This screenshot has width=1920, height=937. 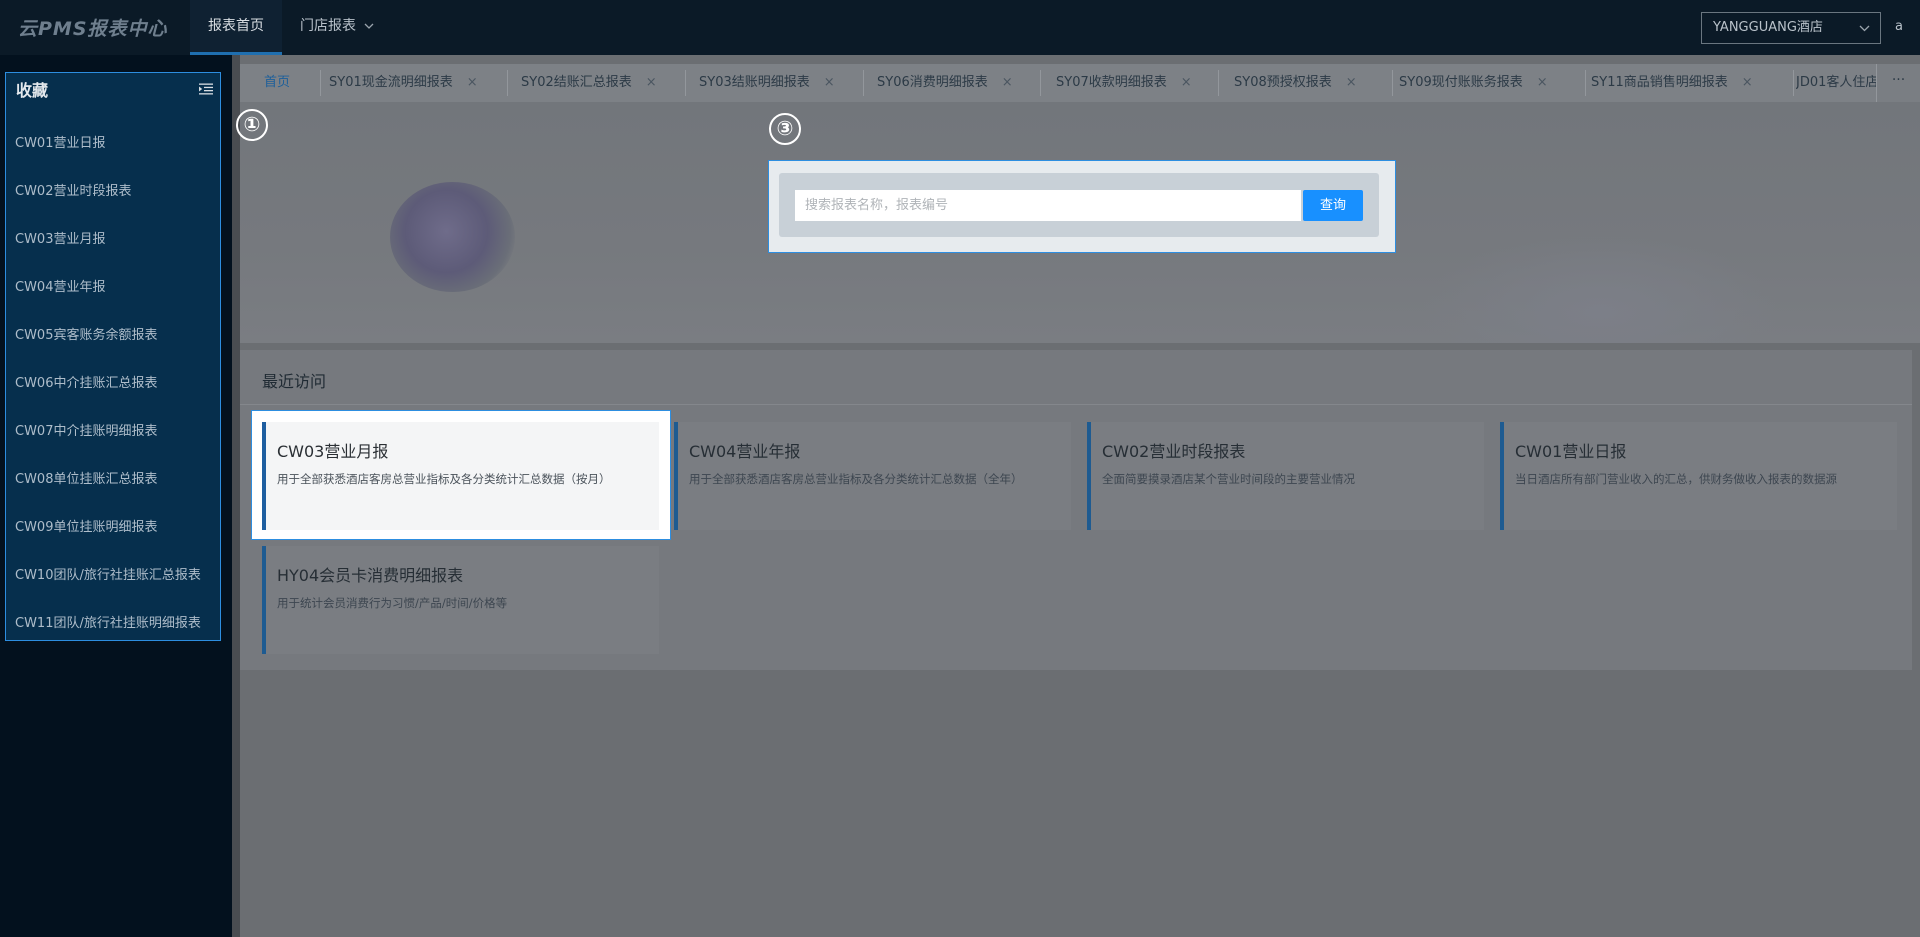 I want to click on tab-label: SY06消费明细报表, so click(x=932, y=82).